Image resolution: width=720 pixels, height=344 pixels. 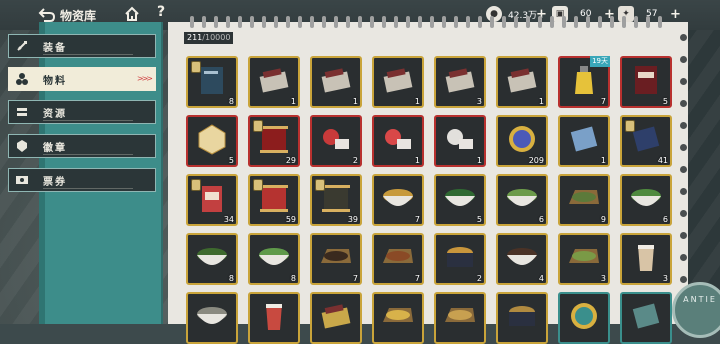 I want to click on tab-label: 徽章, so click(x=55, y=148).